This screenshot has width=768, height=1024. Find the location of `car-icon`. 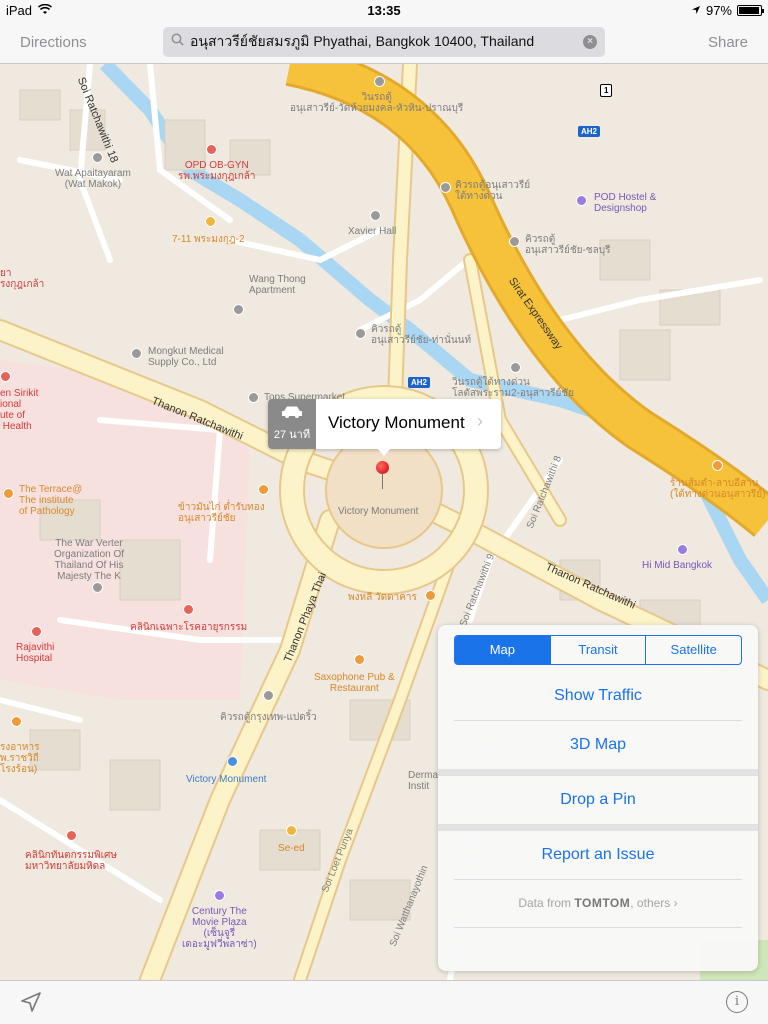

car-icon is located at coordinates (292, 413).